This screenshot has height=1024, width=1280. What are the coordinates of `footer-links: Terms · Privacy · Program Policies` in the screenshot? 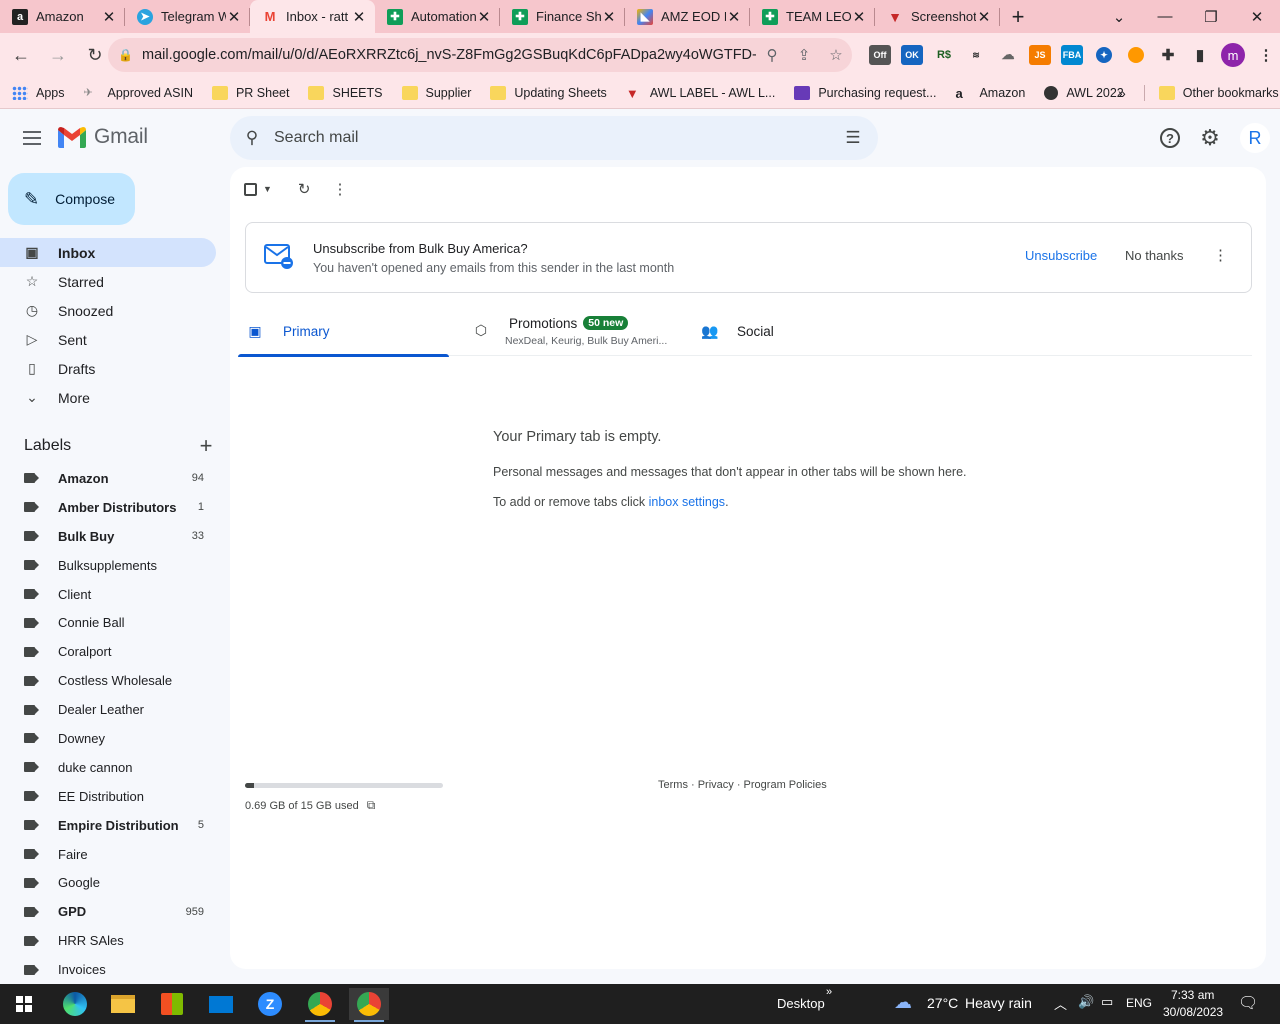 It's located at (742, 785).